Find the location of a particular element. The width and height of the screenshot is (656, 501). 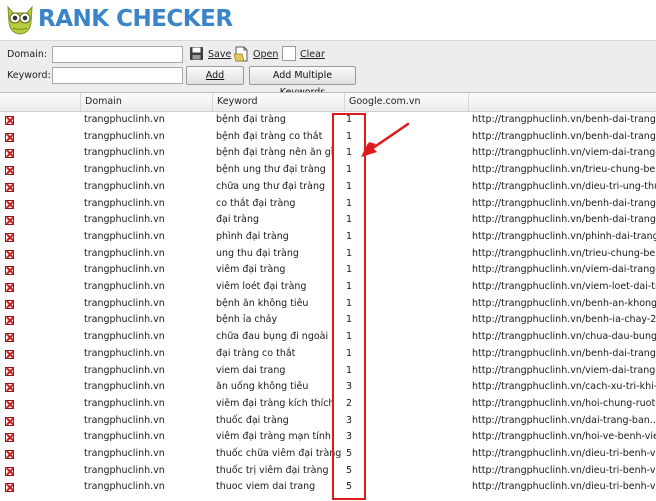

table-header: Domain Keyword Google.com.vn is located at coordinates (328, 102).